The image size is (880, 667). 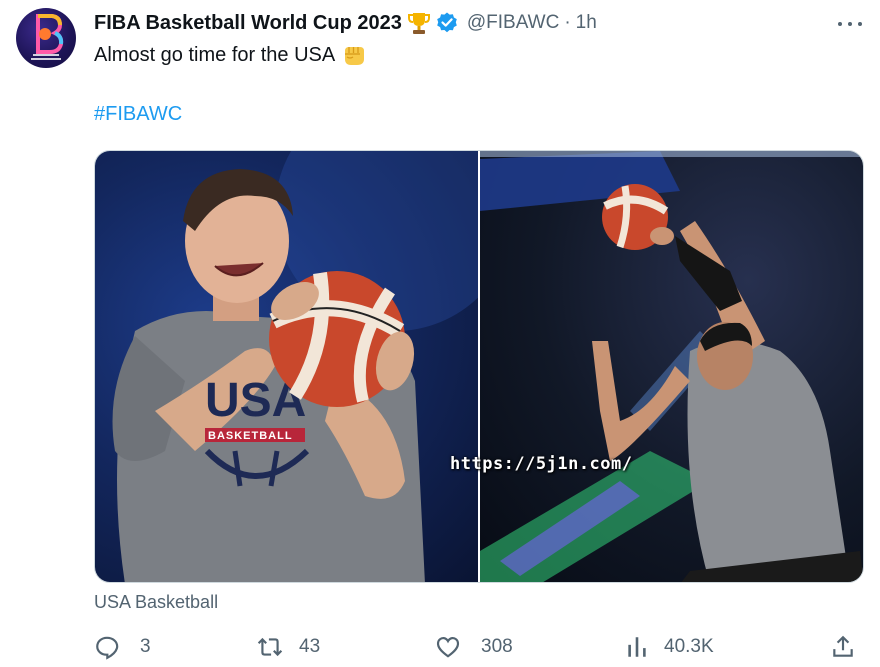 What do you see at coordinates (586, 23) in the screenshot?
I see `tweet-timestamp: 1h` at bounding box center [586, 23].